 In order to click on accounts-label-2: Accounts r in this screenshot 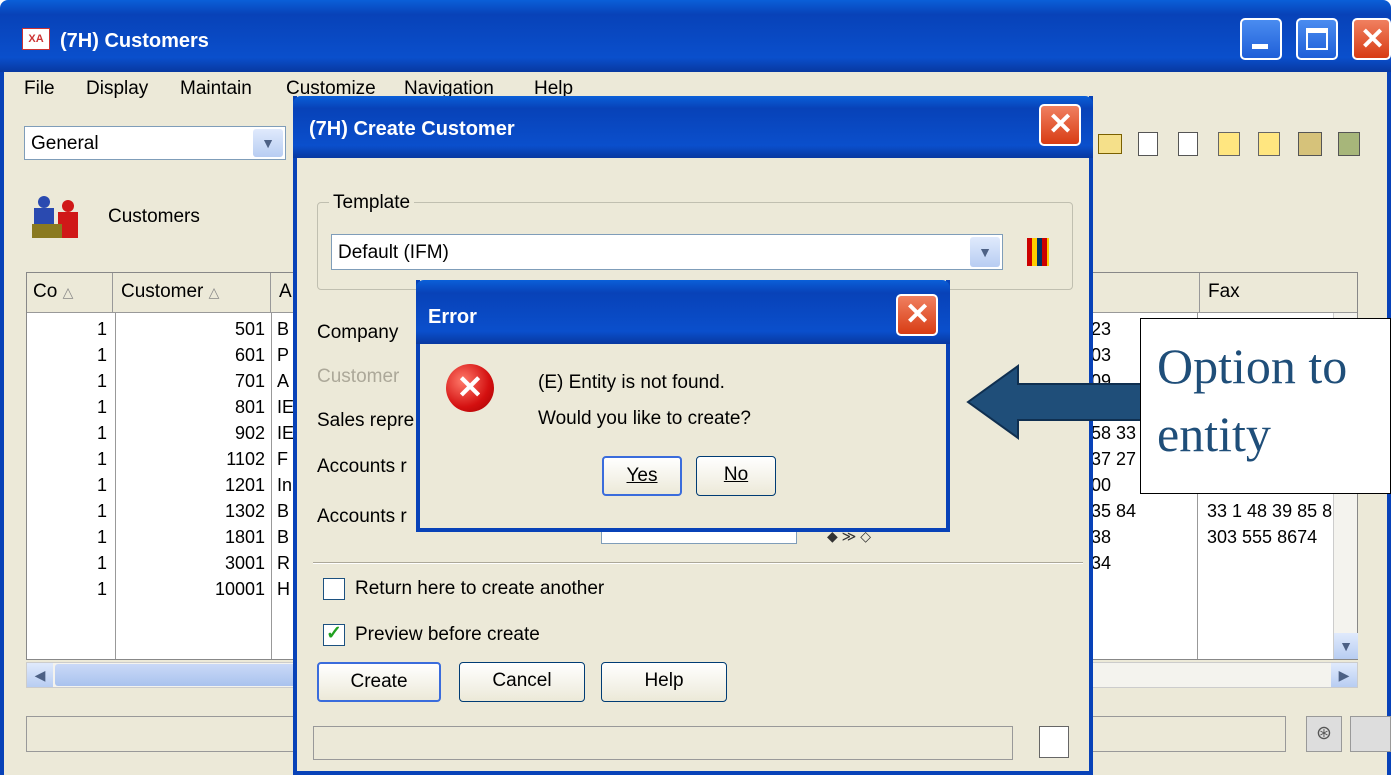, I will do `click(362, 516)`.